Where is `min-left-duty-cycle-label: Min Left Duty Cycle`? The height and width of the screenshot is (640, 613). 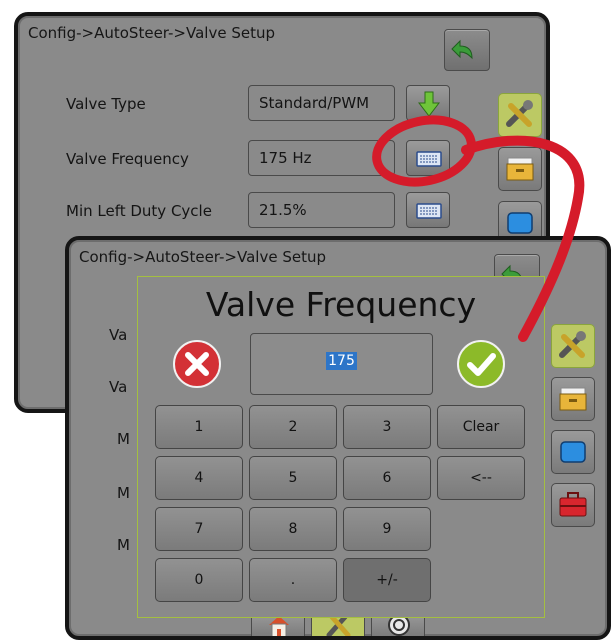
min-left-duty-cycle-label: Min Left Duty Cycle is located at coordinates (139, 211).